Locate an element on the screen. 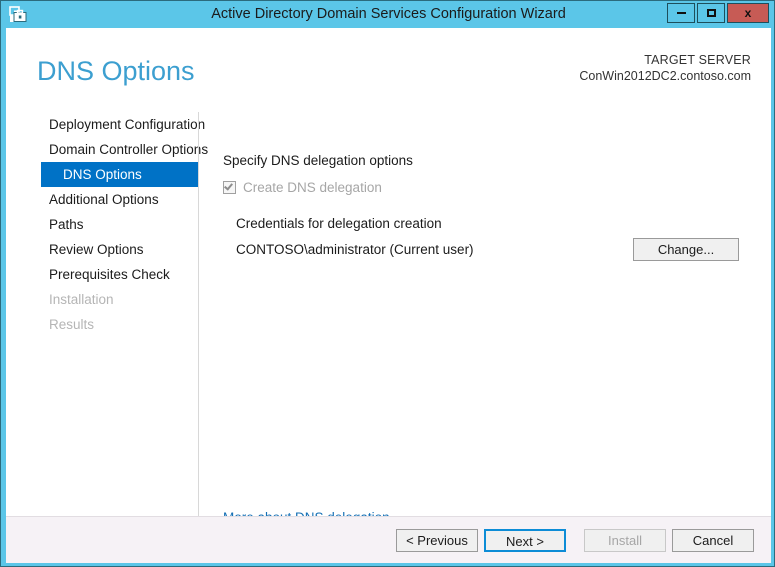  minimize-icon is located at coordinates (681, 13).